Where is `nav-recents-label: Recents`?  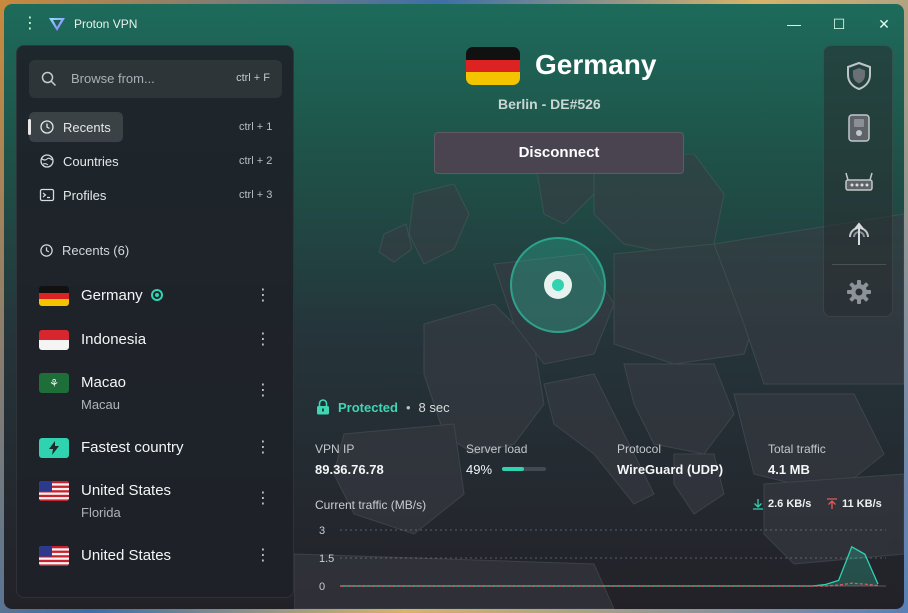
nav-recents-label: Recents is located at coordinates (87, 127).